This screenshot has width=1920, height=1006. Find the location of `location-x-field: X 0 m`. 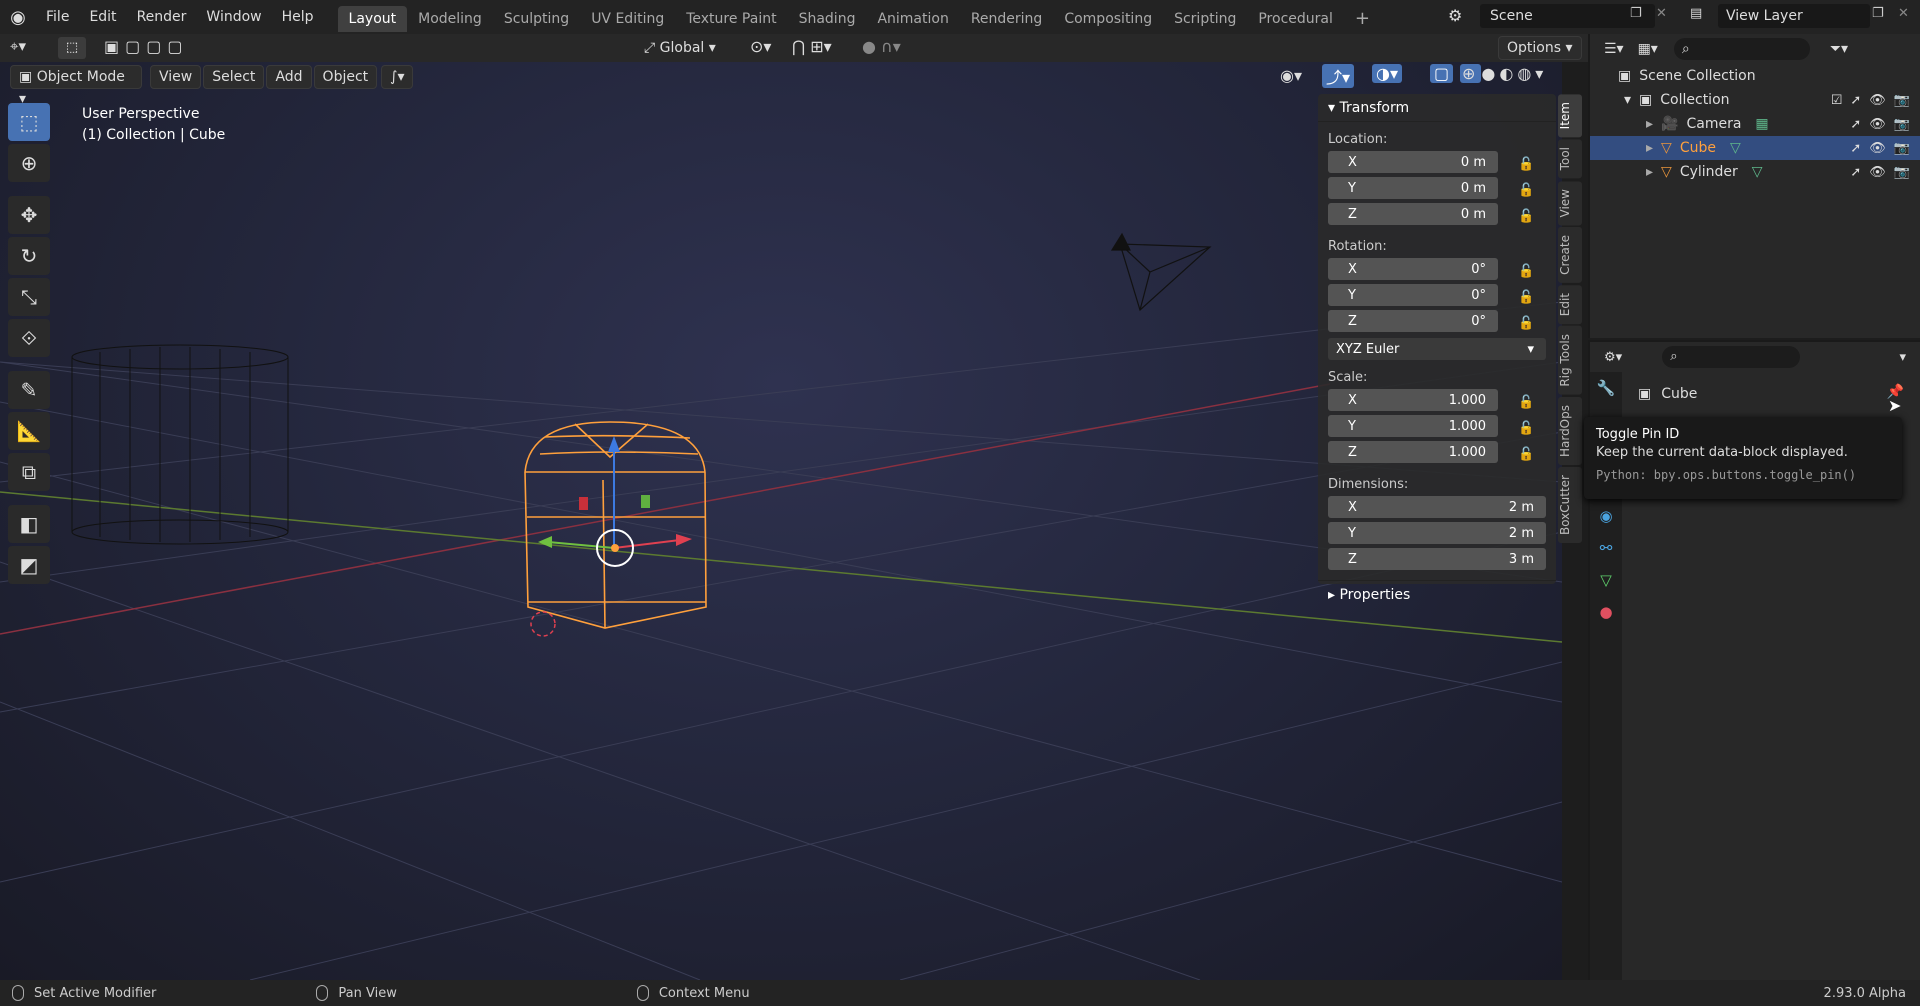

location-x-field: X 0 m is located at coordinates (1413, 162).